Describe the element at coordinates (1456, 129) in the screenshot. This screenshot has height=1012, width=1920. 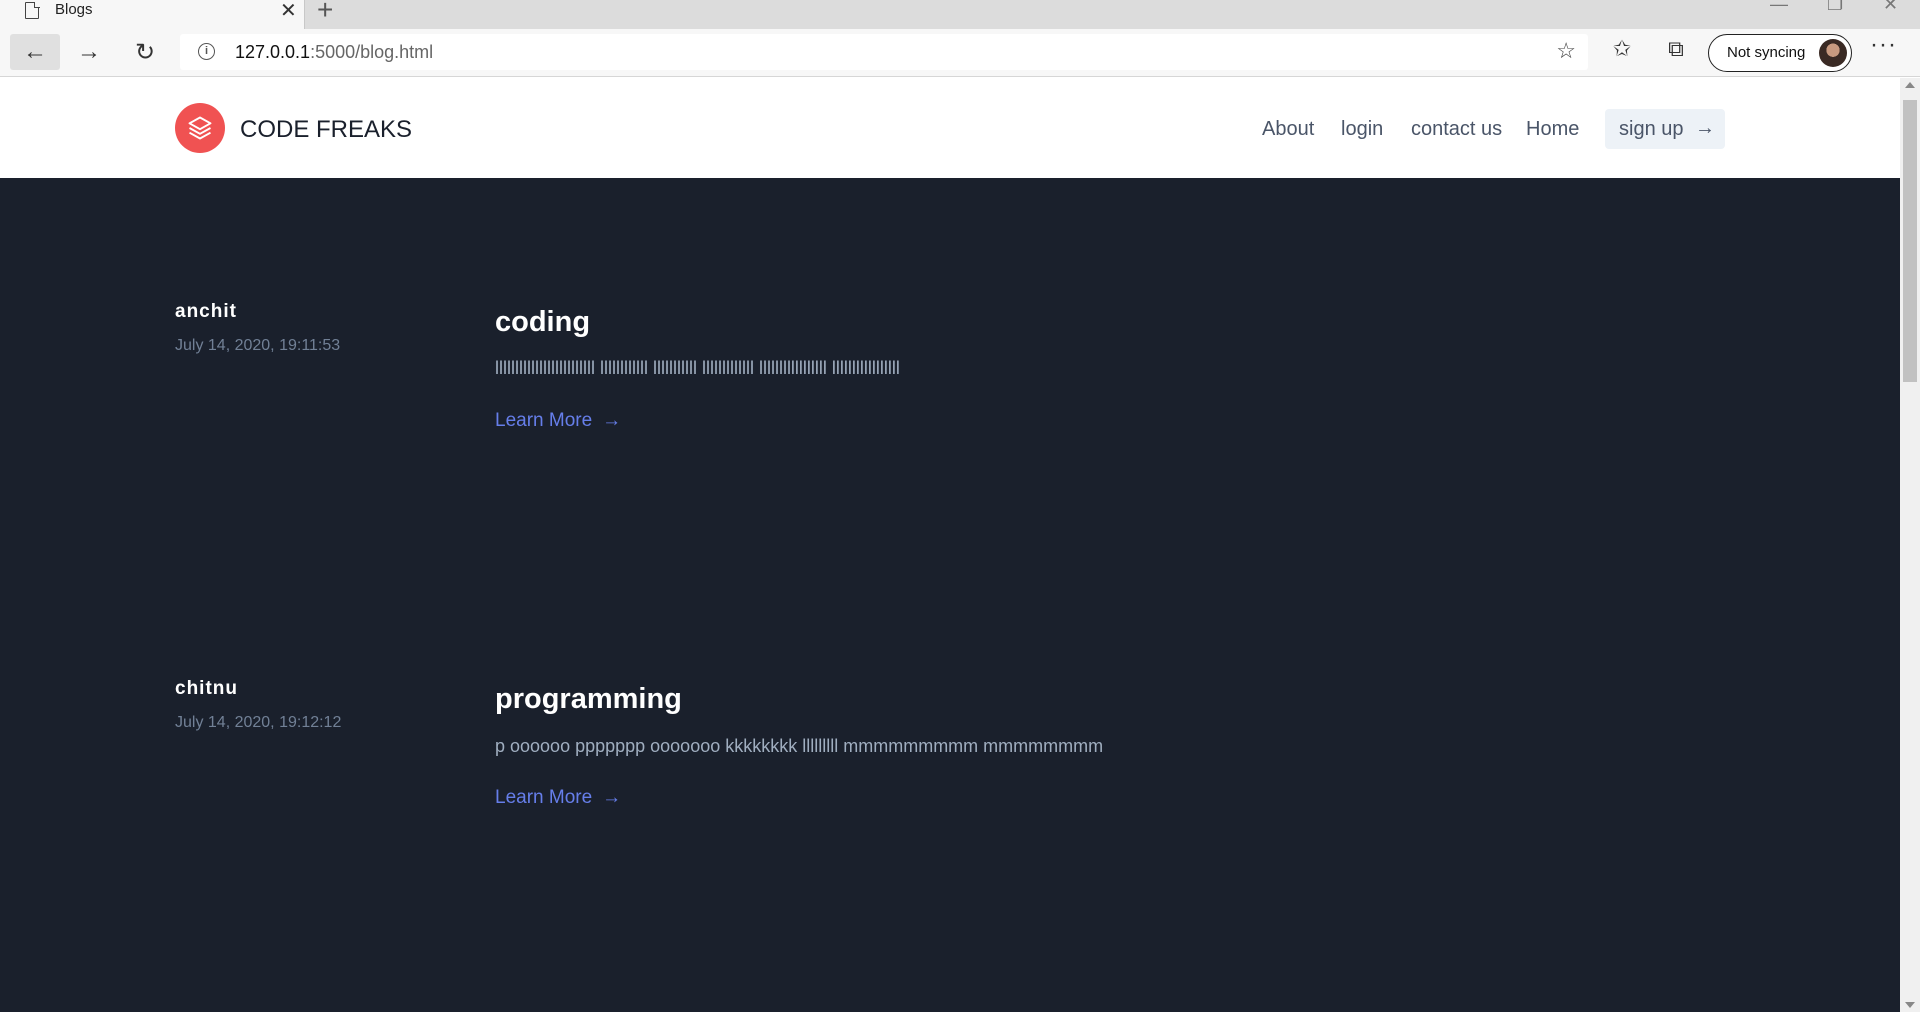
I see `nav-contact-us: contact us` at that location.